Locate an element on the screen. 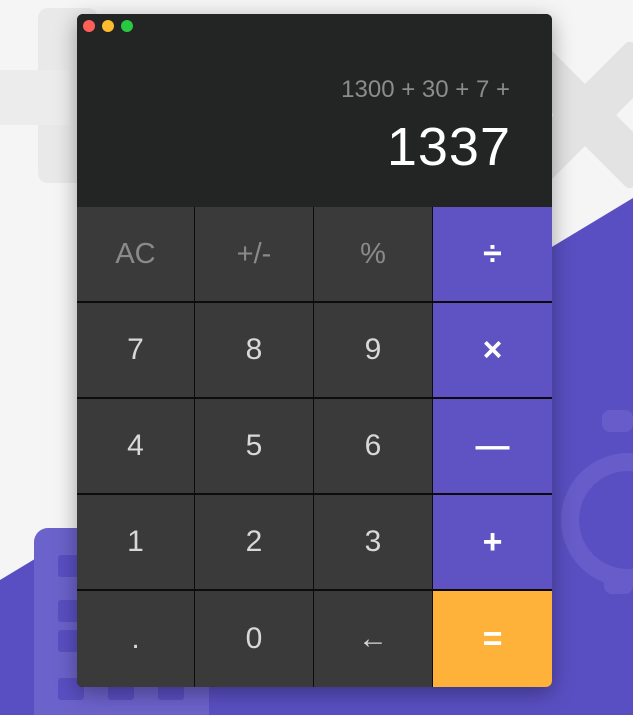 This screenshot has height=715, width=633. title-bar is located at coordinates (314, 26).